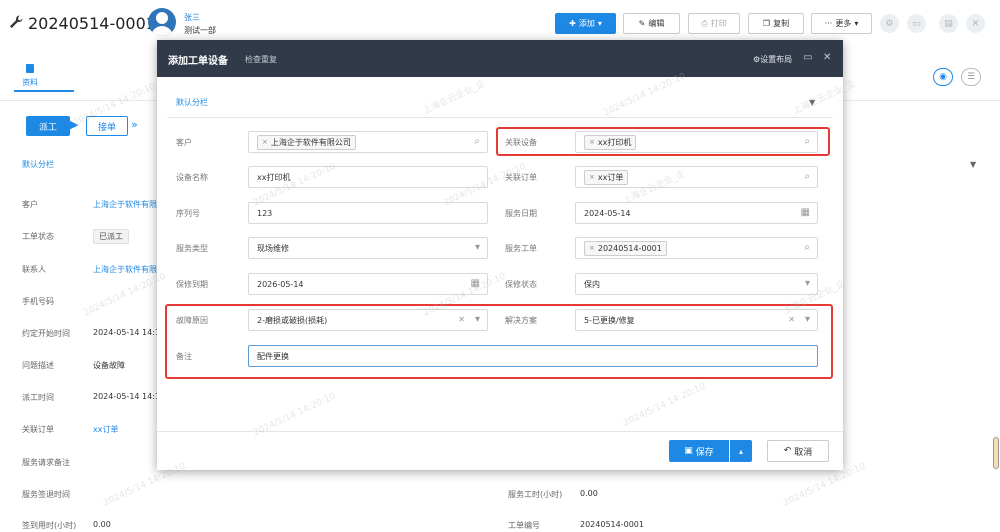 Image resolution: width=1000 pixels, height=532 pixels. What do you see at coordinates (772, 59) in the screenshot?
I see `layout-settings-button: ⚙设置布局` at bounding box center [772, 59].